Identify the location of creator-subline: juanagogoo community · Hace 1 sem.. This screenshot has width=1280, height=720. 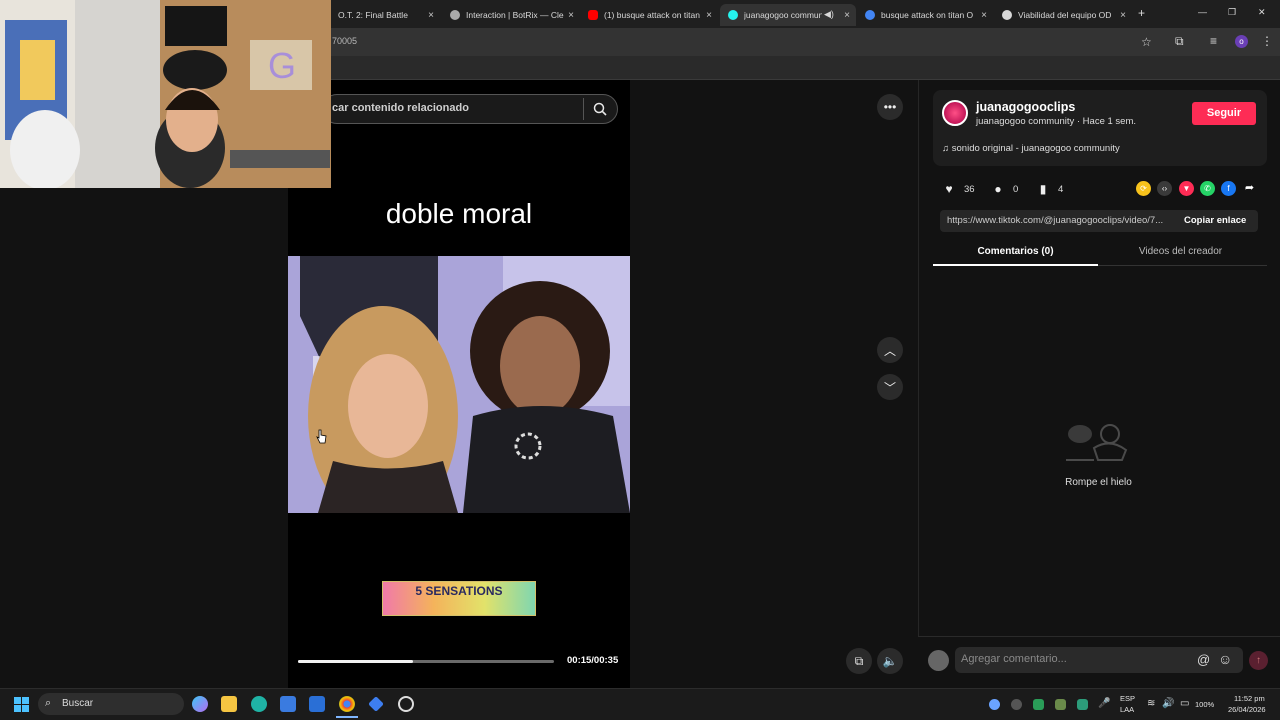
(1056, 121).